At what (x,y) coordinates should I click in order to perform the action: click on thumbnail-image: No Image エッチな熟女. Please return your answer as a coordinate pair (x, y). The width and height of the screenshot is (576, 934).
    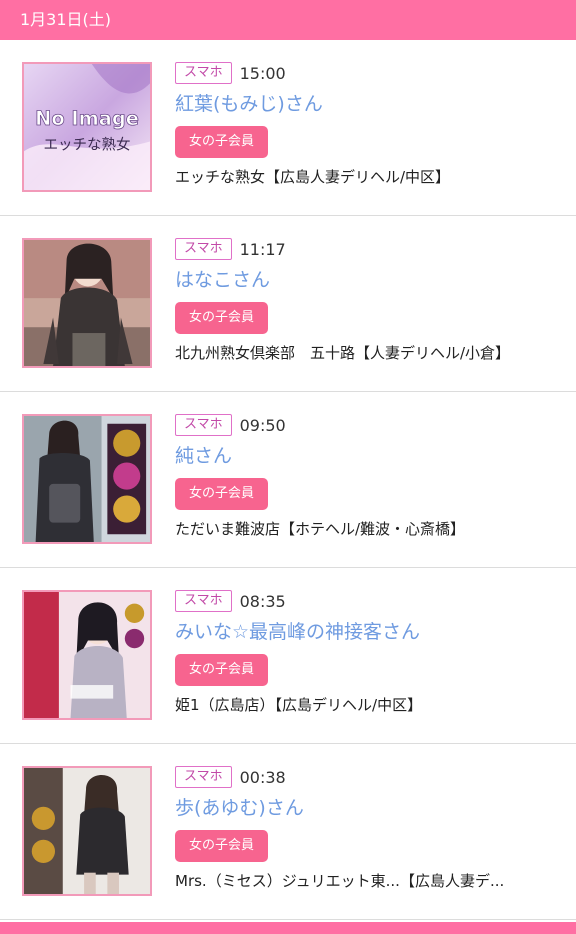
    Looking at the image, I should click on (87, 127).